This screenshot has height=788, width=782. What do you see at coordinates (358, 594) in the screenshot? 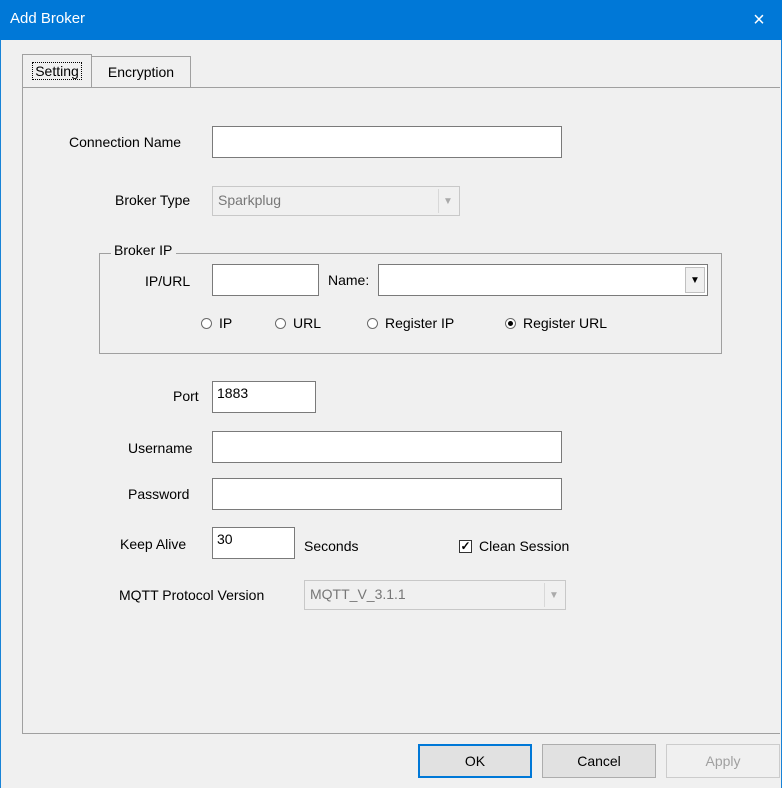
I see `mqtt-version-value: MQTT_V_3.1.1` at bounding box center [358, 594].